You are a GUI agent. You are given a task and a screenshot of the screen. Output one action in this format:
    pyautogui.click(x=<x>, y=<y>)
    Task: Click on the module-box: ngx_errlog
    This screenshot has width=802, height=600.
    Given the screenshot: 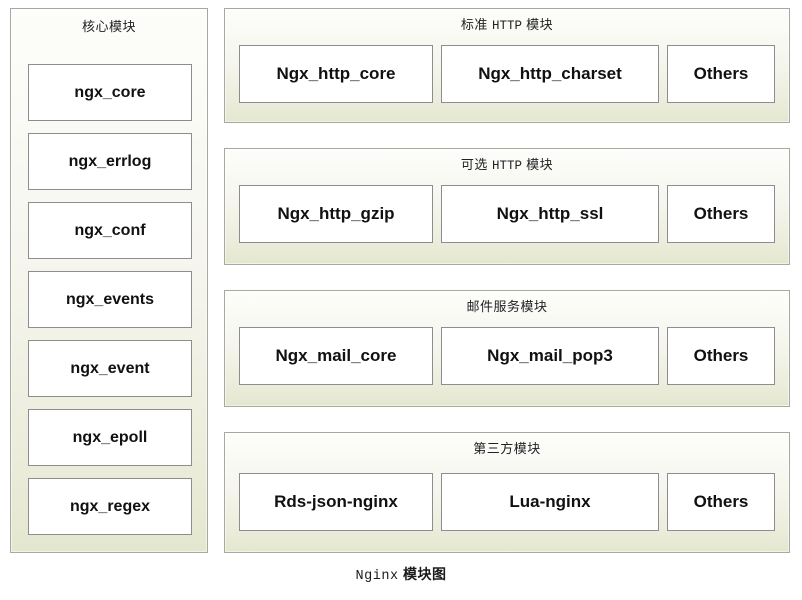 What is the action you would take?
    pyautogui.click(x=110, y=161)
    